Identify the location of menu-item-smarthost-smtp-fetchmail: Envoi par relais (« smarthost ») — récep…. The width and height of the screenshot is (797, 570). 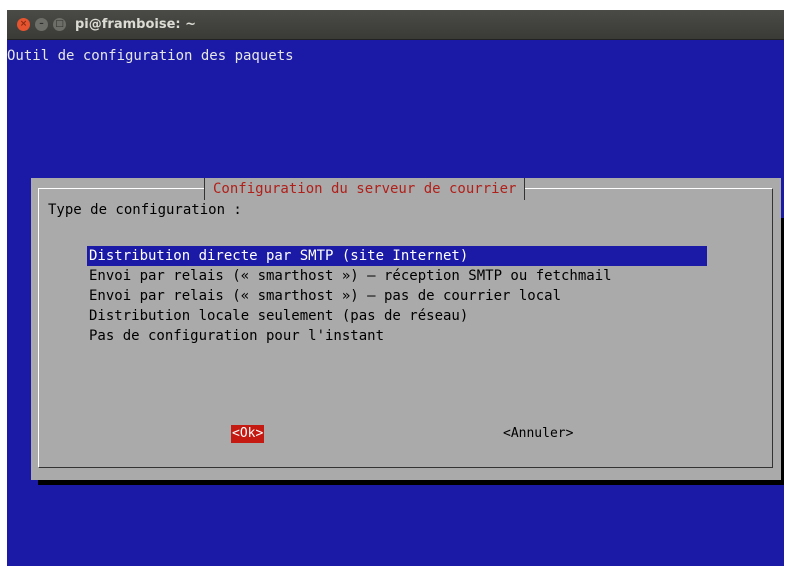
(397, 276).